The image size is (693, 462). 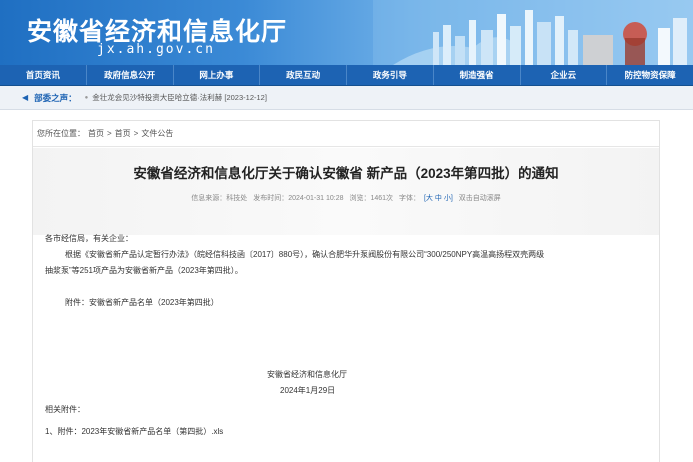 I want to click on site-header: 安徽省经济和信息化厅 jx.ah.gov.cn, so click(x=346, y=32).